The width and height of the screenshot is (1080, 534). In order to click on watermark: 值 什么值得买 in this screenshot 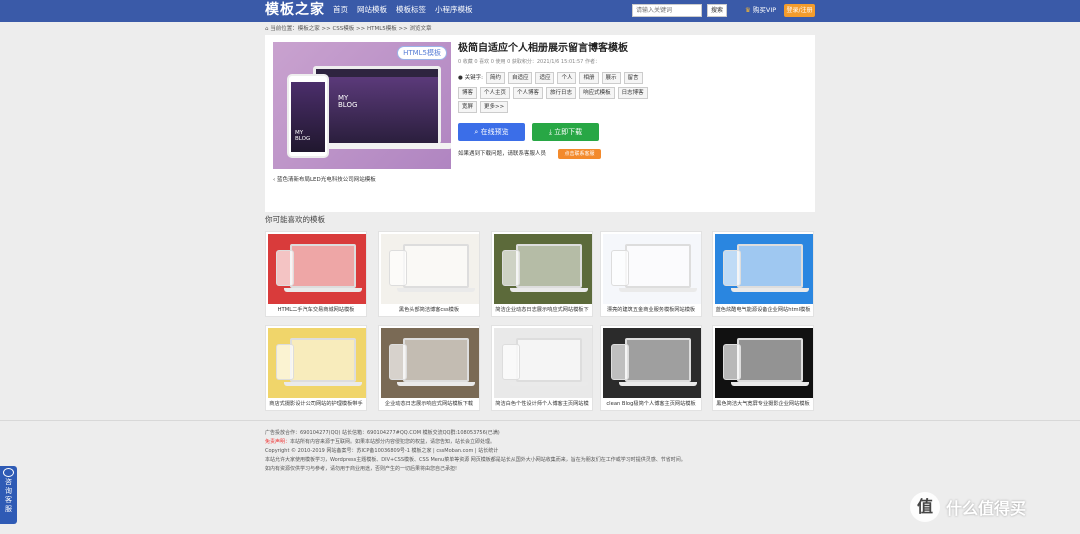, I will do `click(968, 507)`.